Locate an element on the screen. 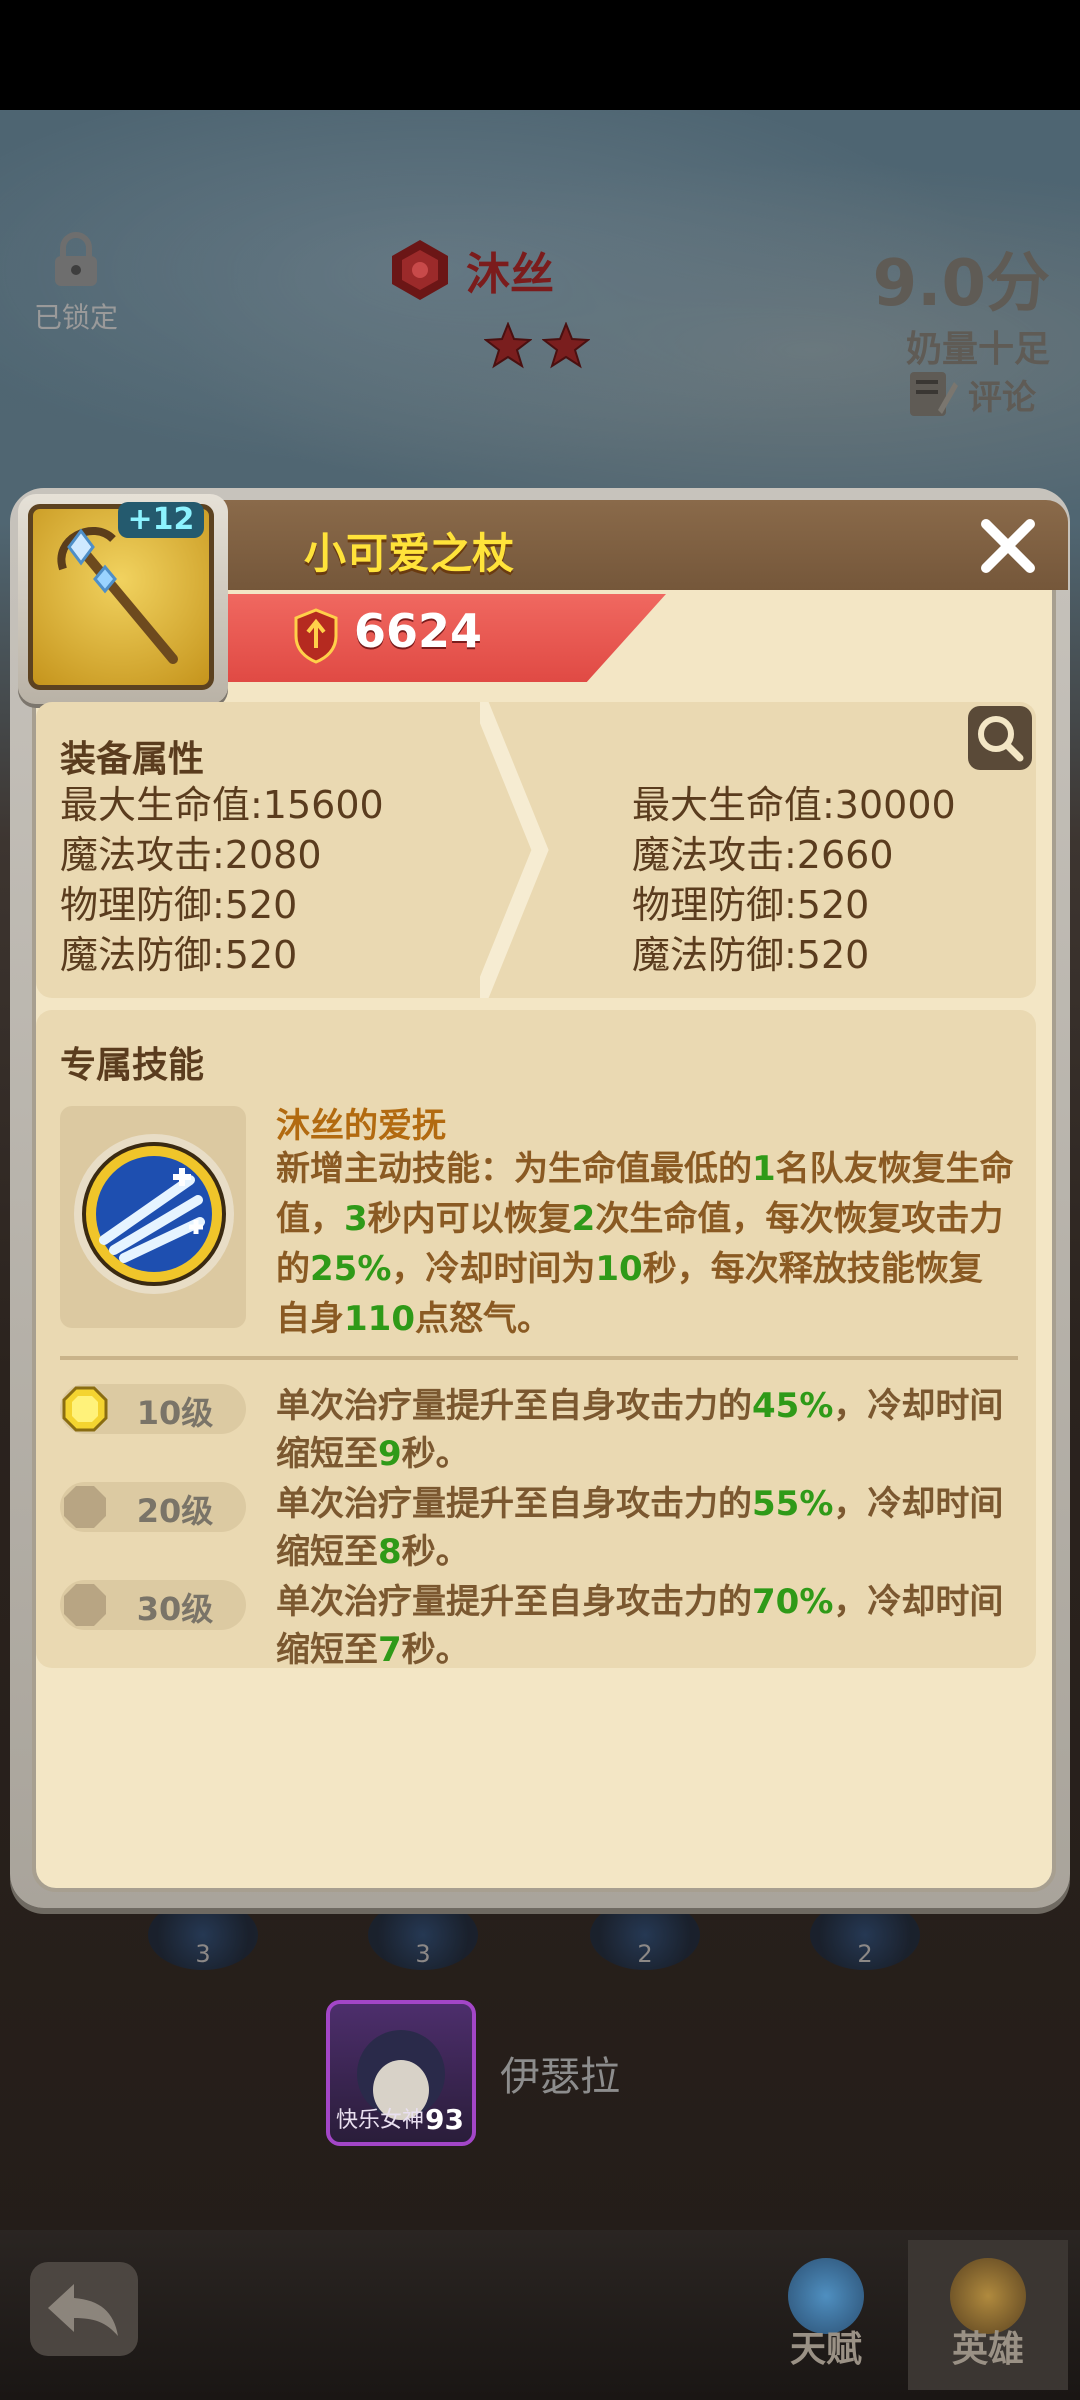 The width and height of the screenshot is (1080, 2400). skill-header: 专属技能 is located at coordinates (132, 1065).